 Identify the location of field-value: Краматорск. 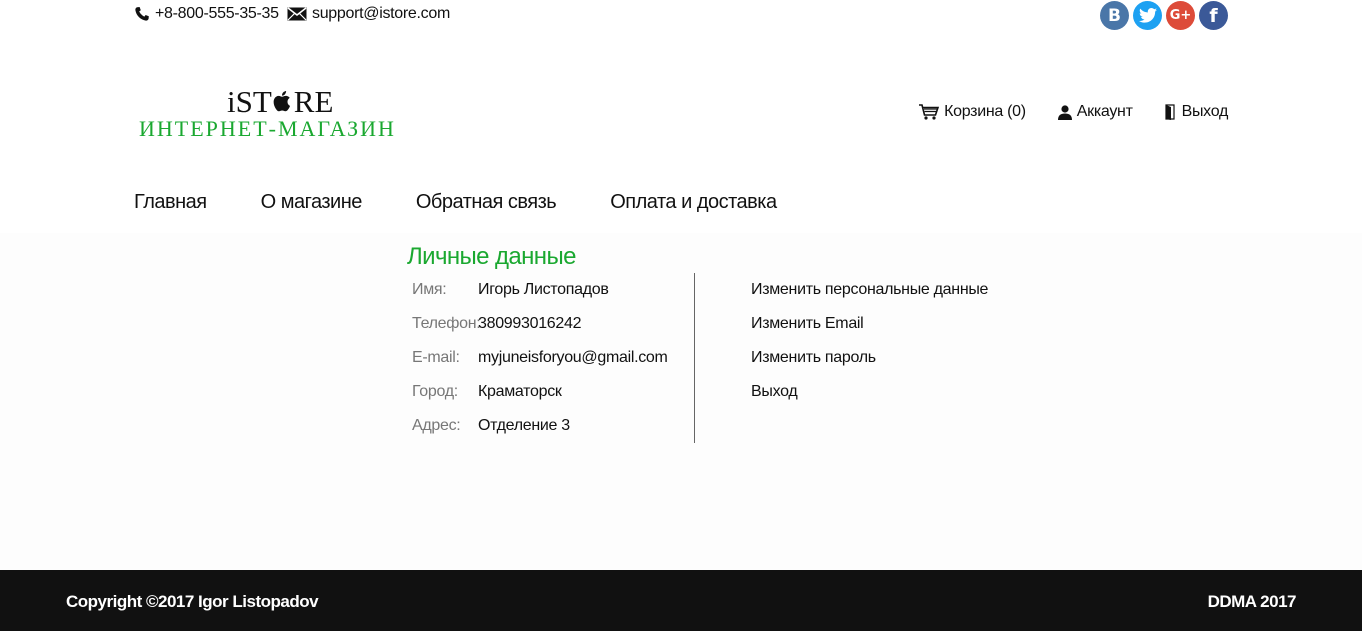
(520, 391).